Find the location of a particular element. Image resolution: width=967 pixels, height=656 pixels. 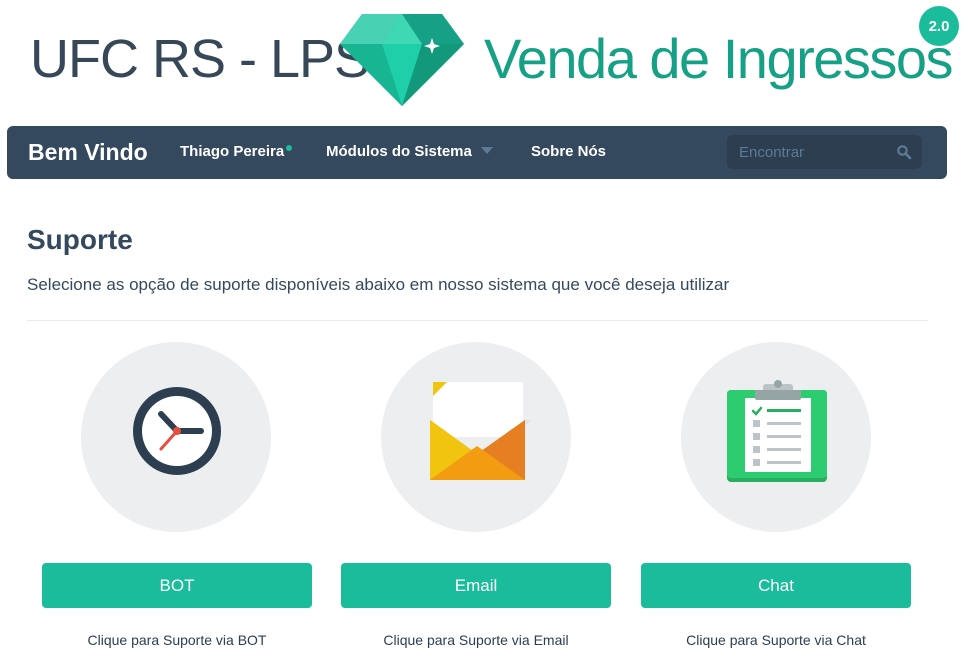

search-input is located at coordinates (807, 152).